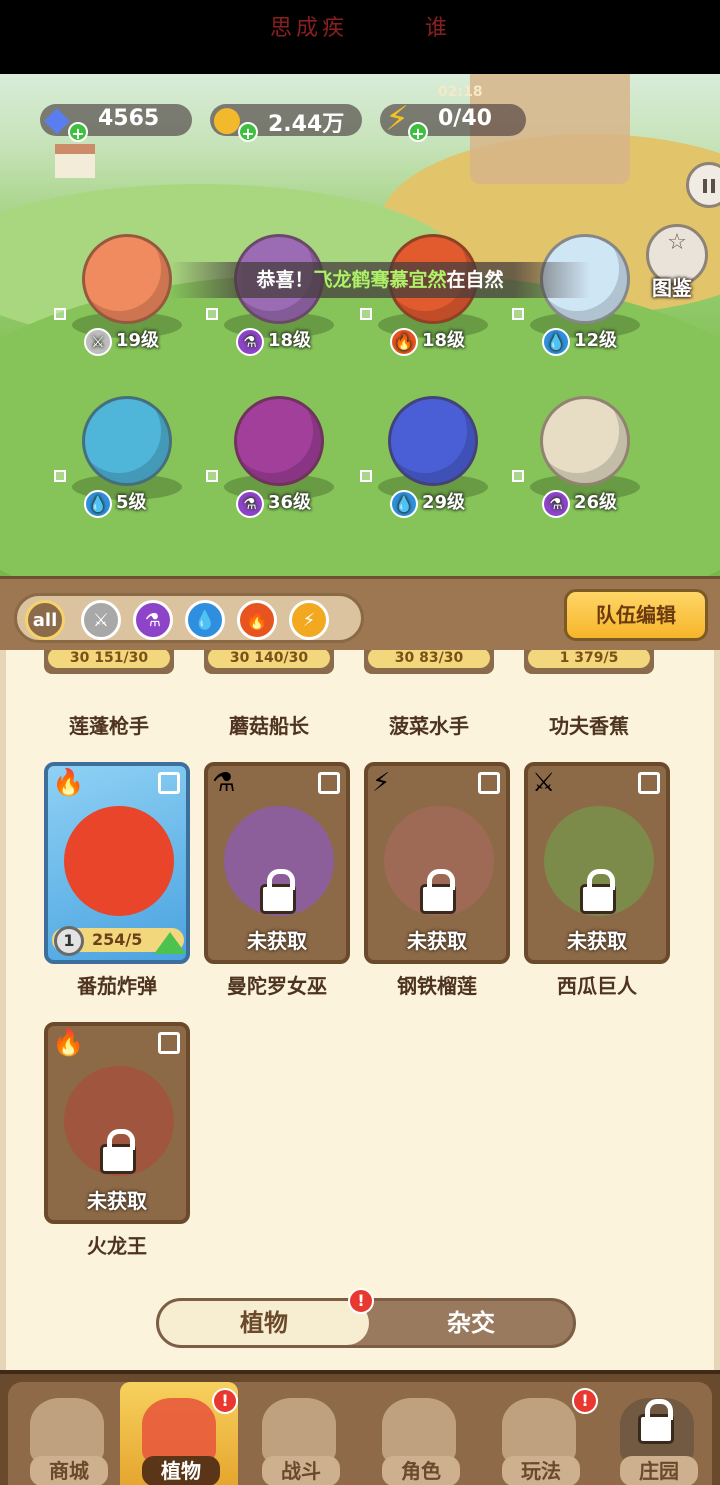  Describe the element at coordinates (286, 121) in the screenshot. I see `coins-counter: ● + 2.44万` at that location.